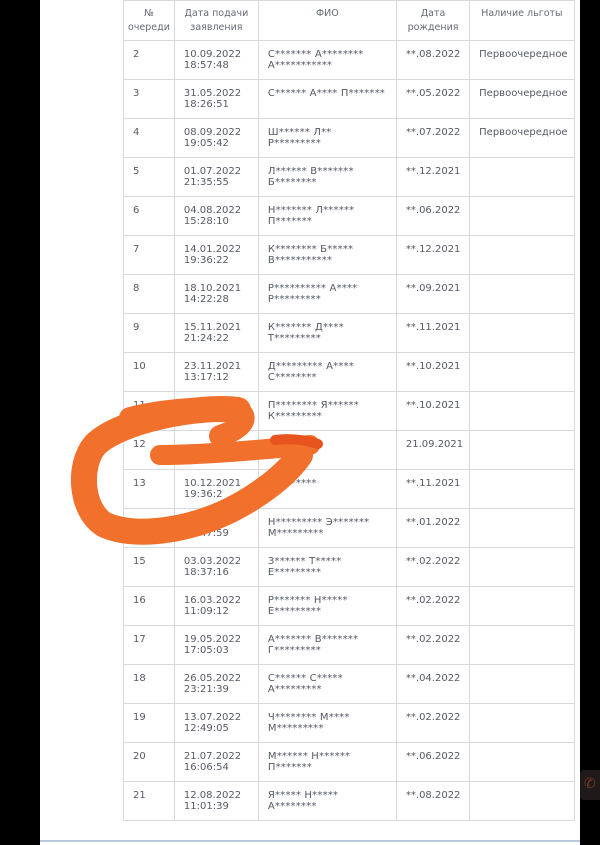  What do you see at coordinates (305, 678) in the screenshot?
I see `full-name-line-1: С****** С*****` at bounding box center [305, 678].